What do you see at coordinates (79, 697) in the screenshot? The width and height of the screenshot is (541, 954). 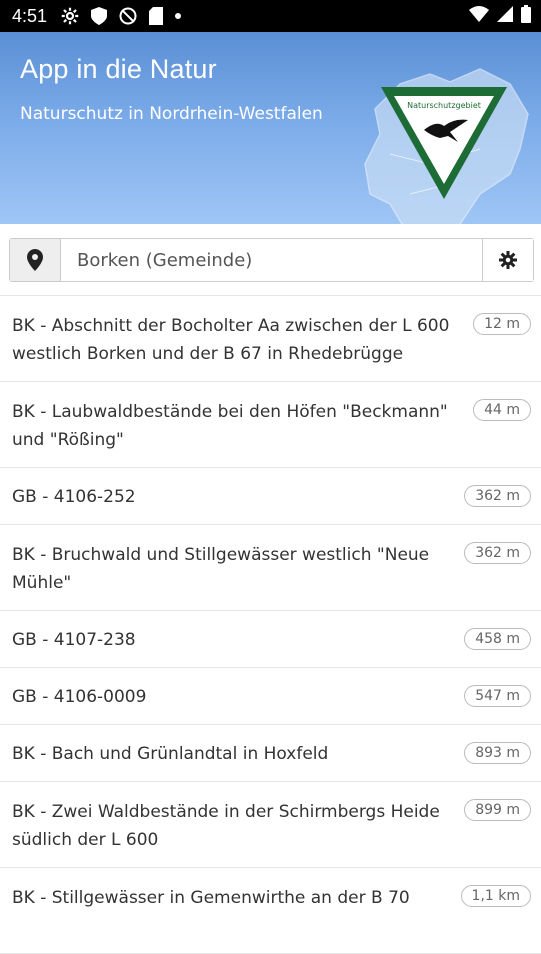 I see `list-item-title: GB - 4106-0009` at bounding box center [79, 697].